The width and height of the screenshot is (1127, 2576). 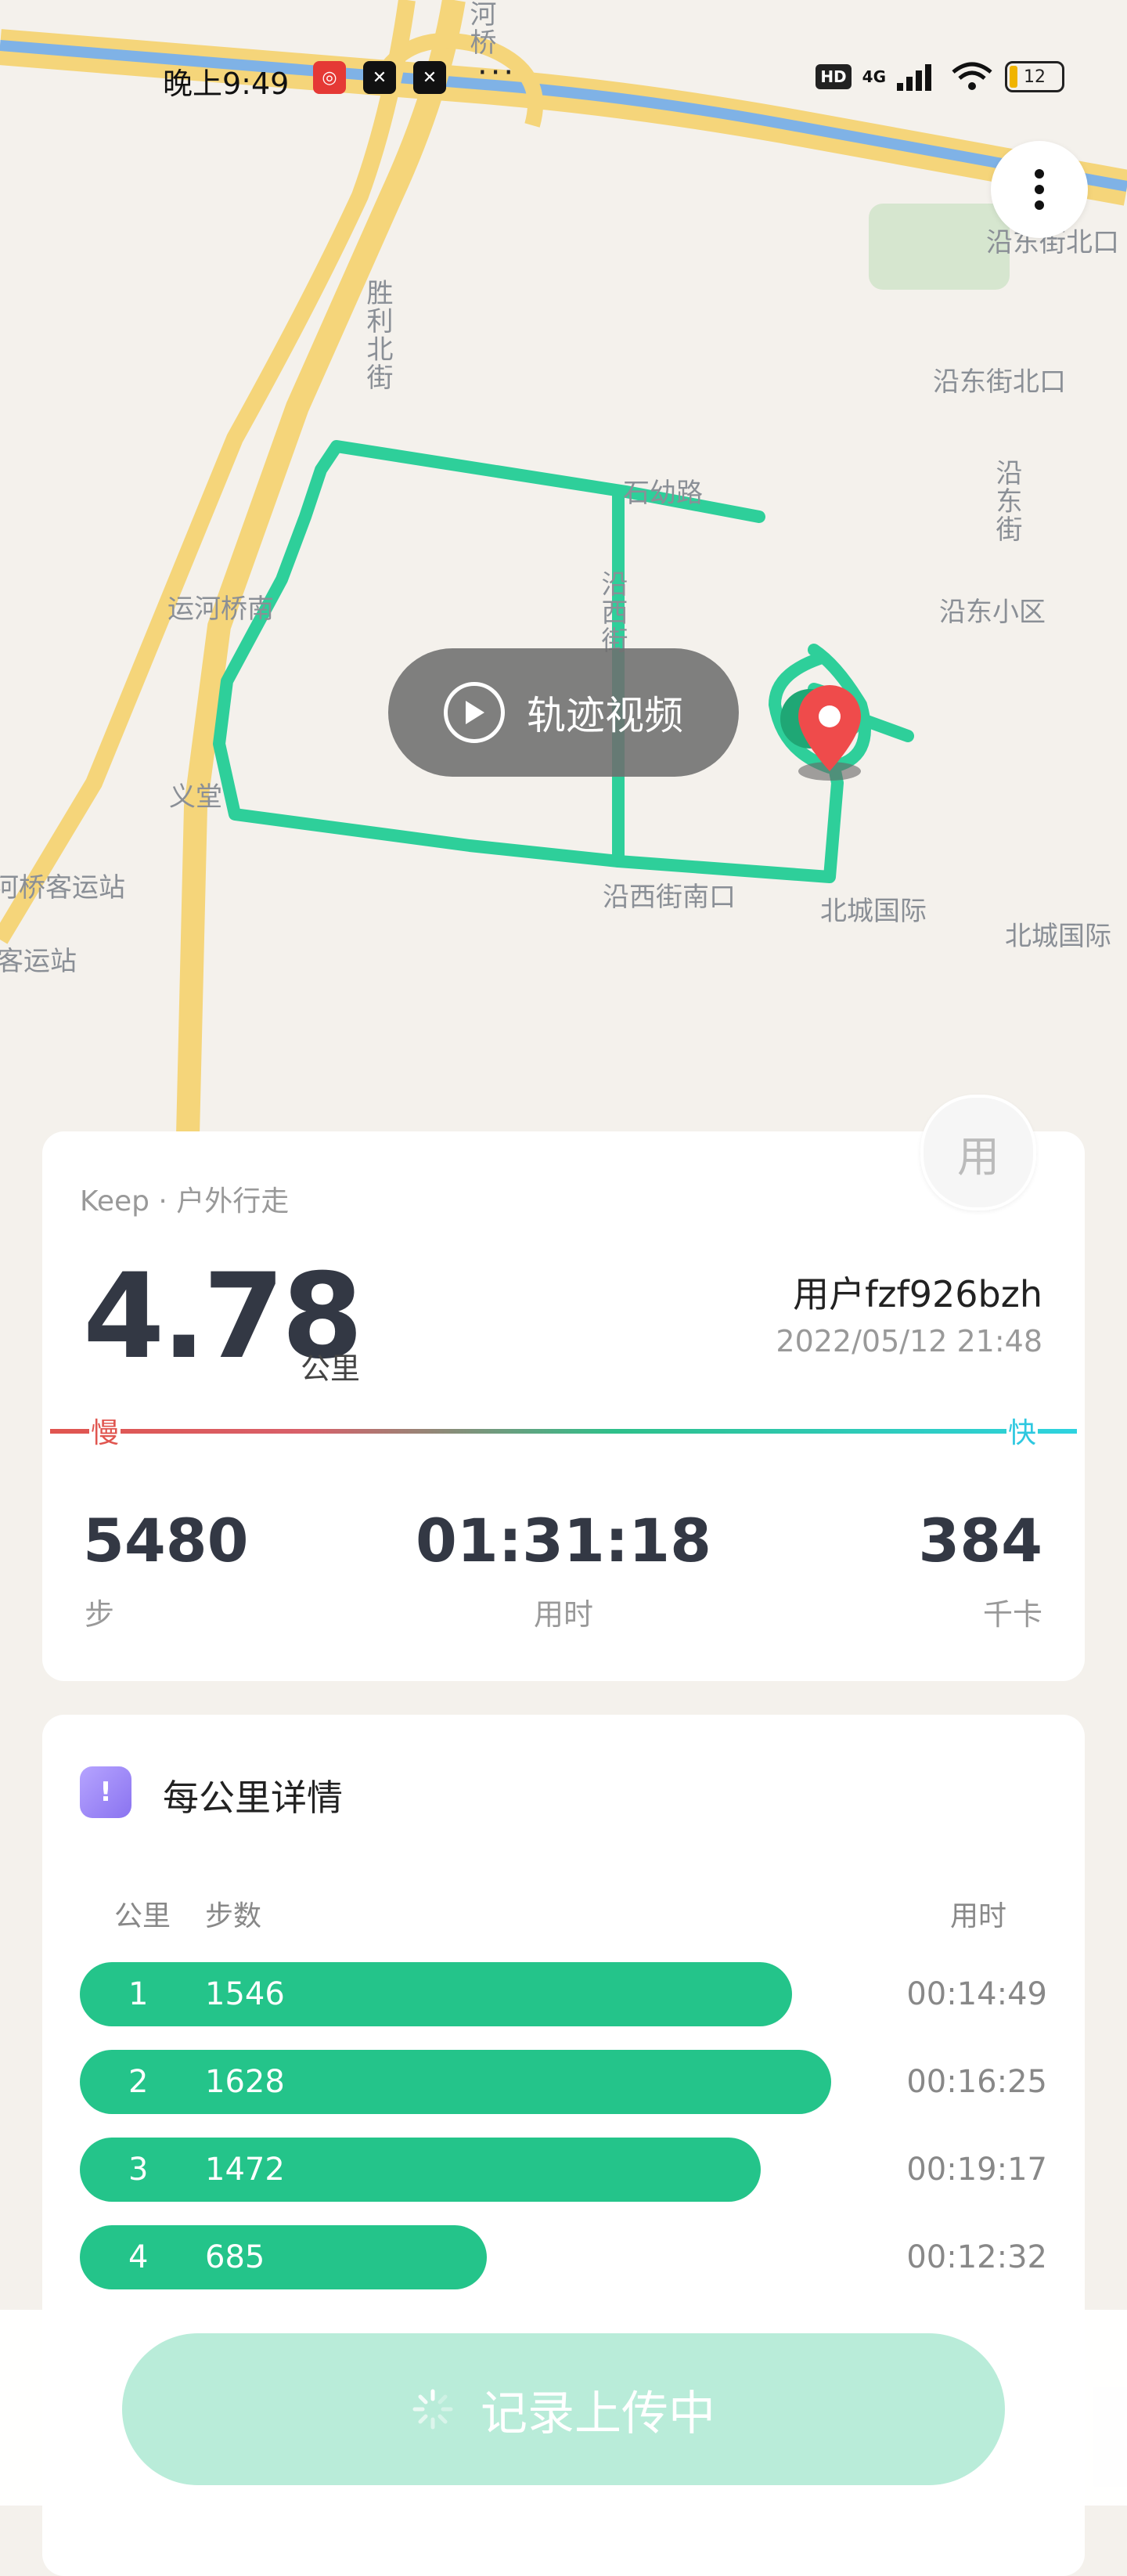 What do you see at coordinates (195, 797) in the screenshot?
I see `map-label: 义堂` at bounding box center [195, 797].